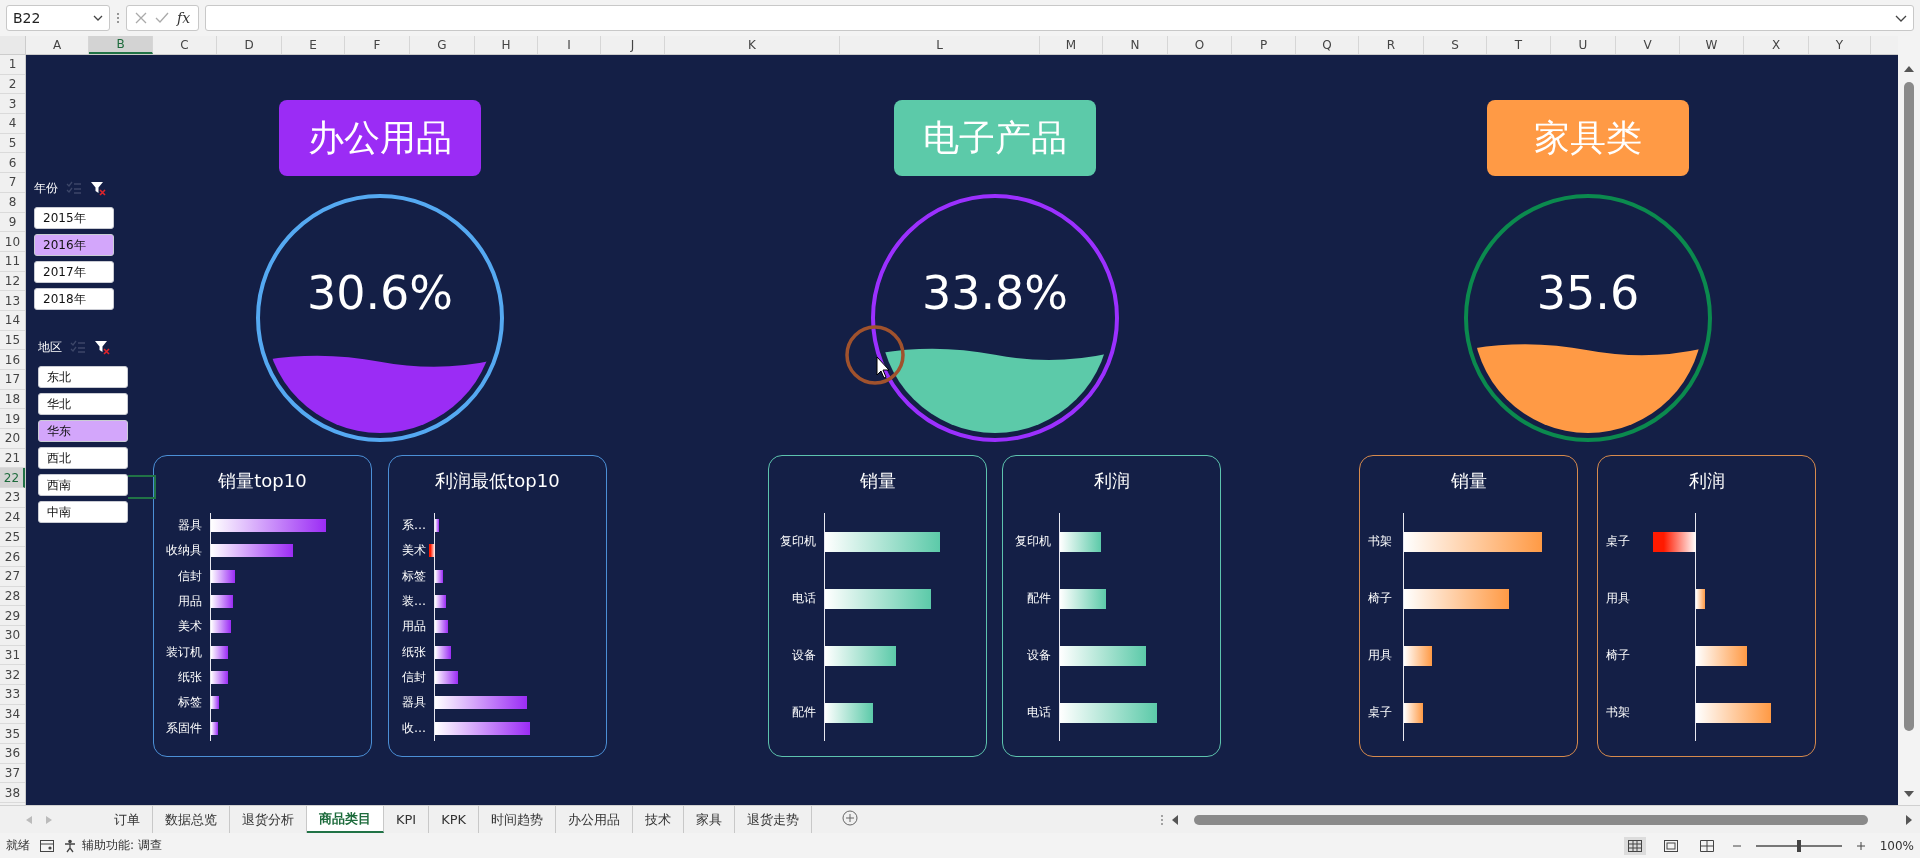 This screenshot has width=1920, height=858. Describe the element at coordinates (1798, 845) in the screenshot. I see `zoom-slider` at that location.